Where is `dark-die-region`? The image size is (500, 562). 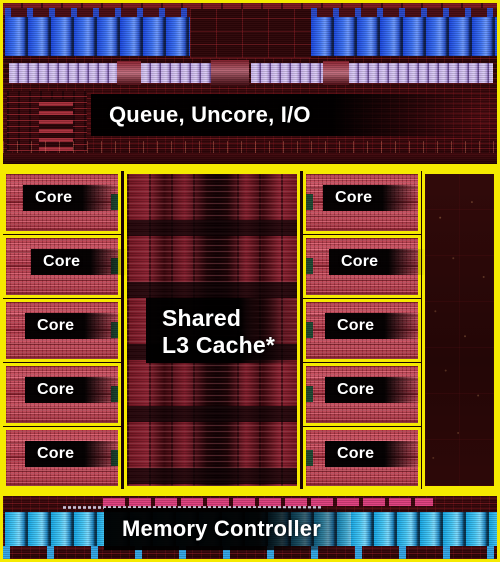 dark-die-region is located at coordinates (459, 330).